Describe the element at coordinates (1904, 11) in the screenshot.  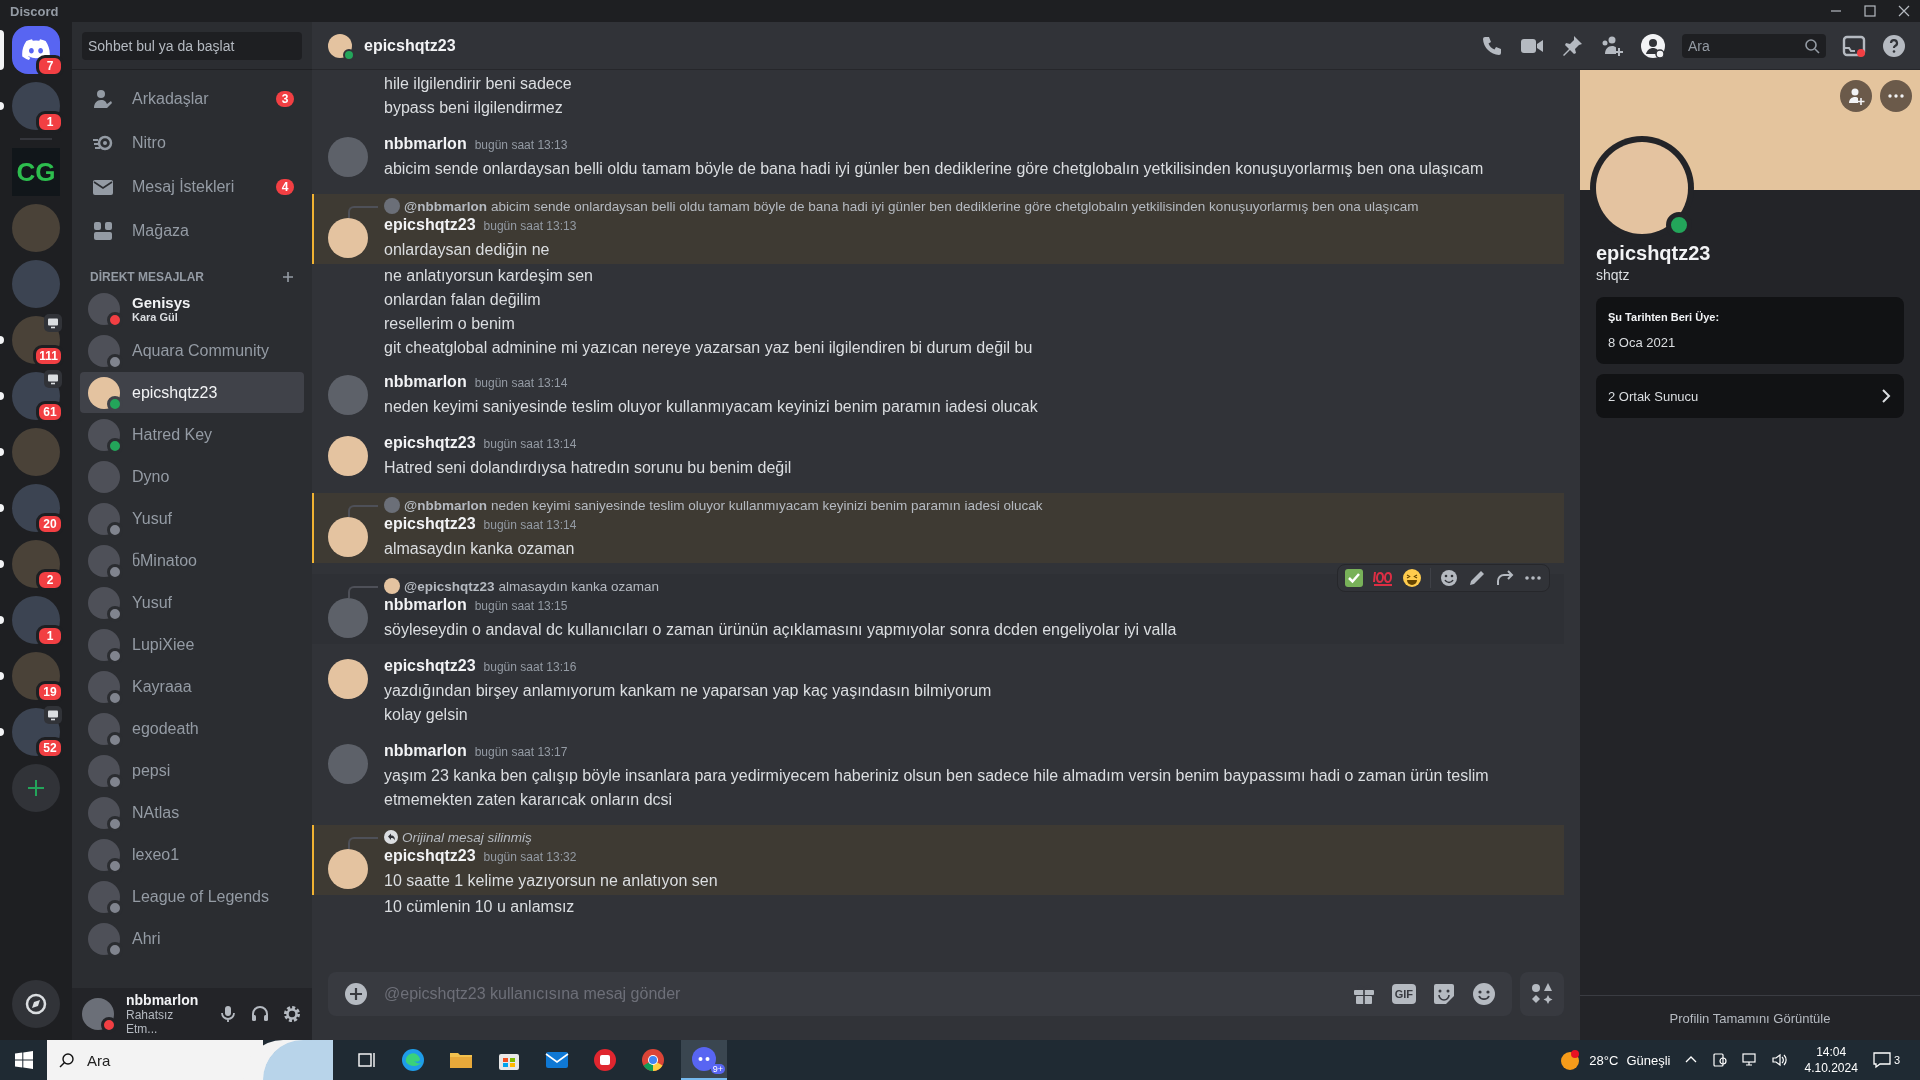
I see `close-icon` at that location.